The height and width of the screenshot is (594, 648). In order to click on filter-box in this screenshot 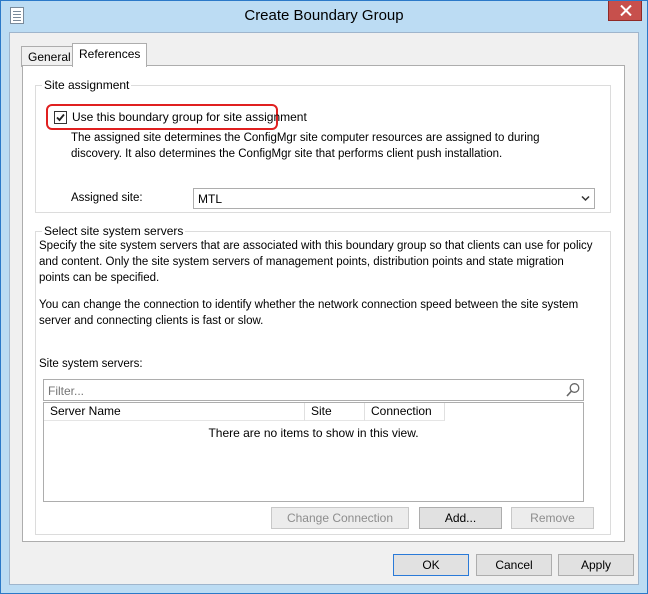, I will do `click(313, 390)`.